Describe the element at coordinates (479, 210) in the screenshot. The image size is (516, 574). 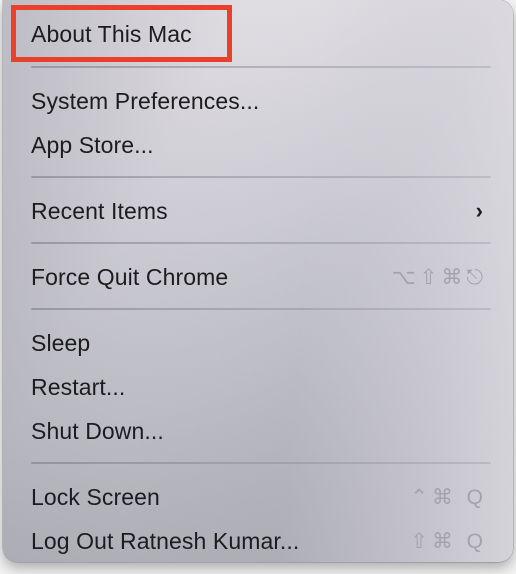
I see `chevron-right-icon: ›` at that location.